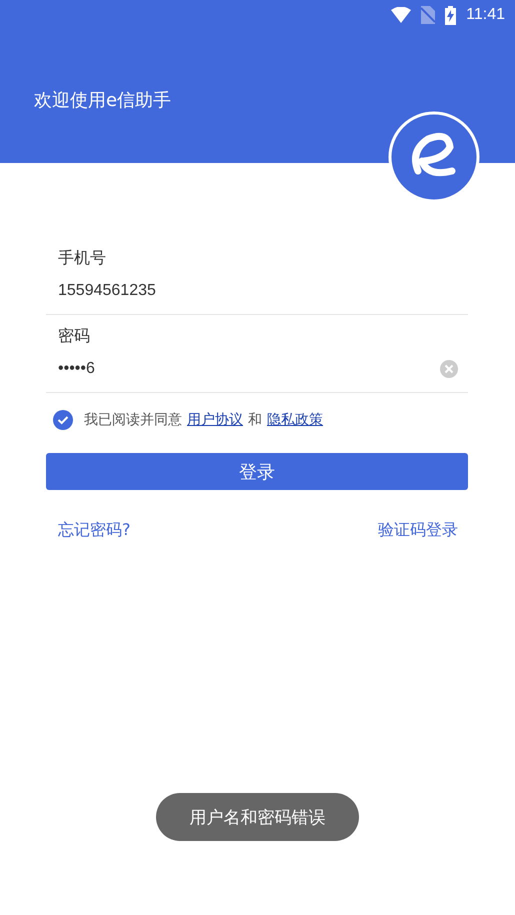 The height and width of the screenshot is (915, 515). I want to click on clock-time: 11:41, so click(485, 15).